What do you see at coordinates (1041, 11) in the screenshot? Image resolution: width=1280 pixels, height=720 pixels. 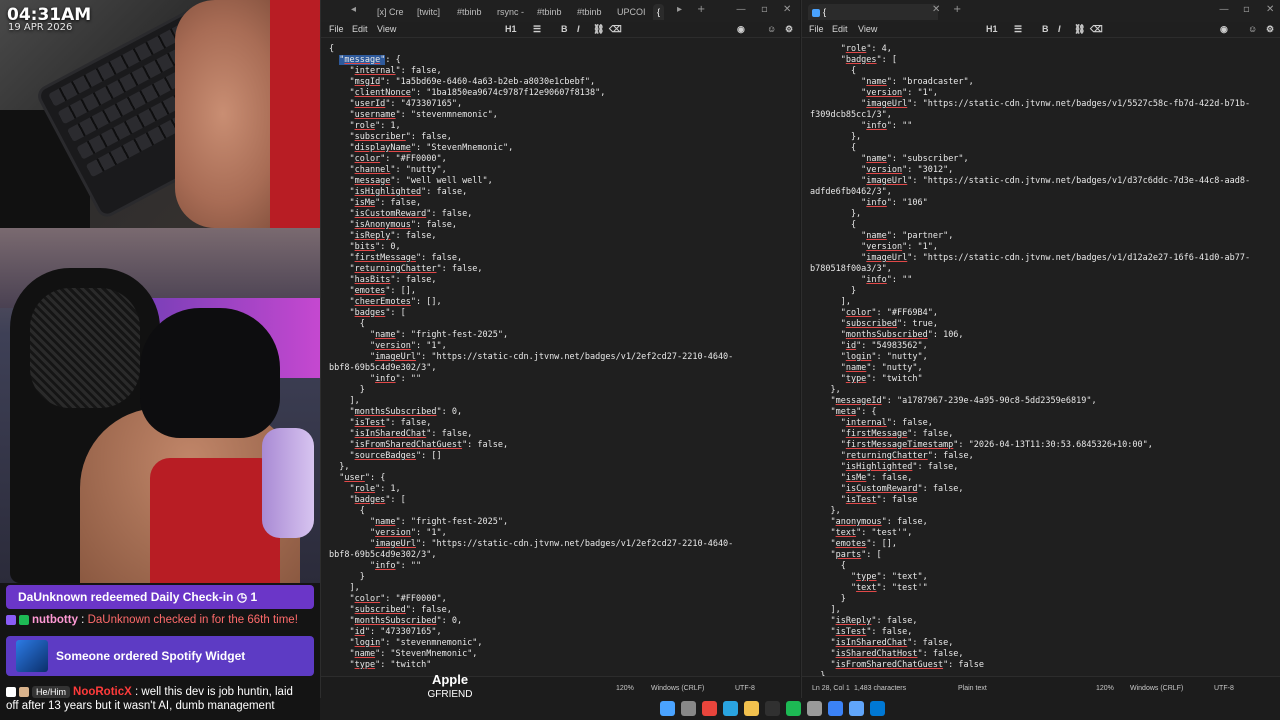 I see `tab-bar: { ✕ + — ▫ ✕` at bounding box center [1041, 11].